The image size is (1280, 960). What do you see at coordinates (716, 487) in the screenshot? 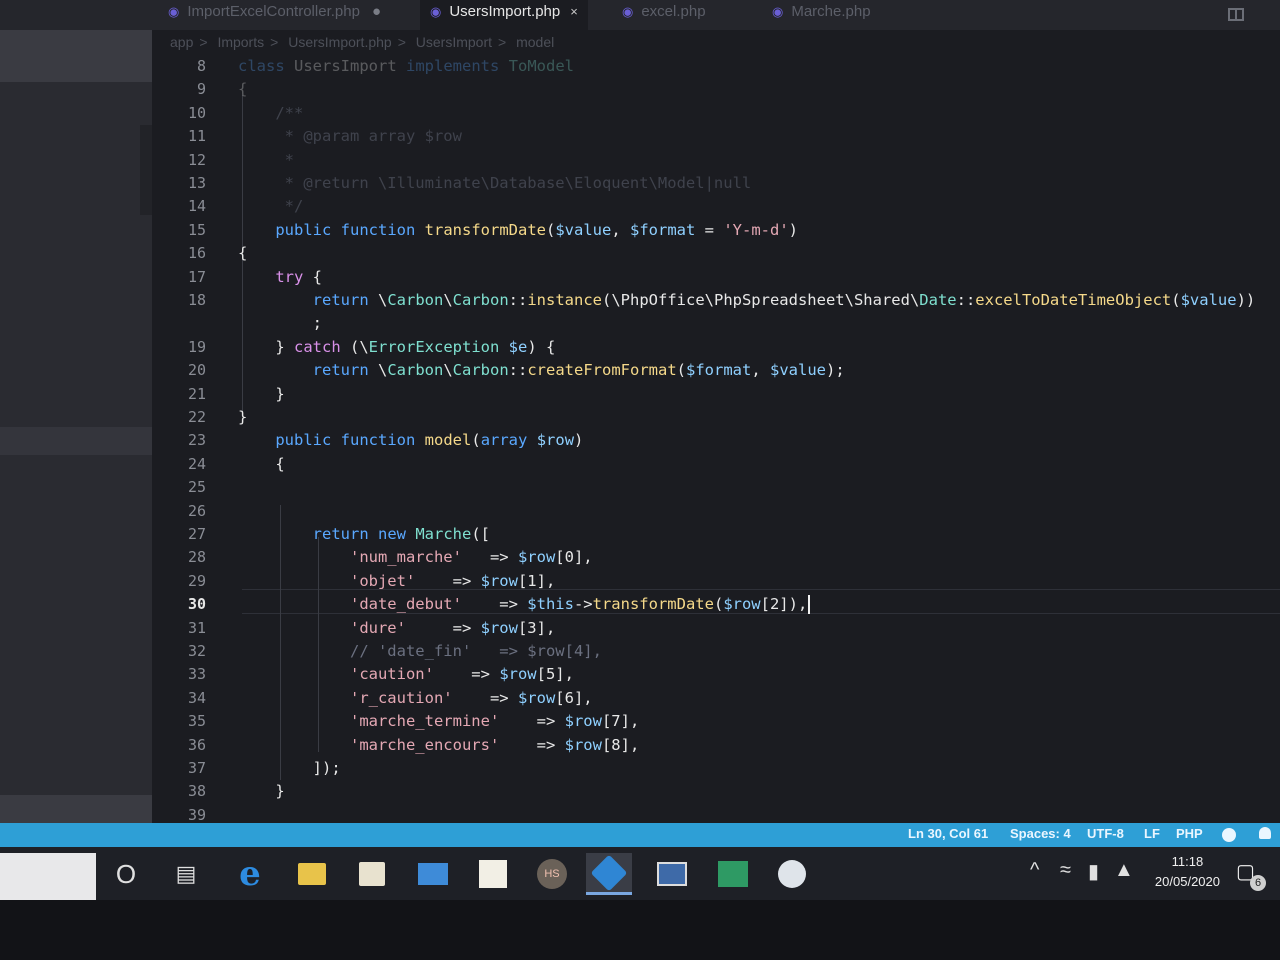
I see `code-line: 25` at bounding box center [716, 487].